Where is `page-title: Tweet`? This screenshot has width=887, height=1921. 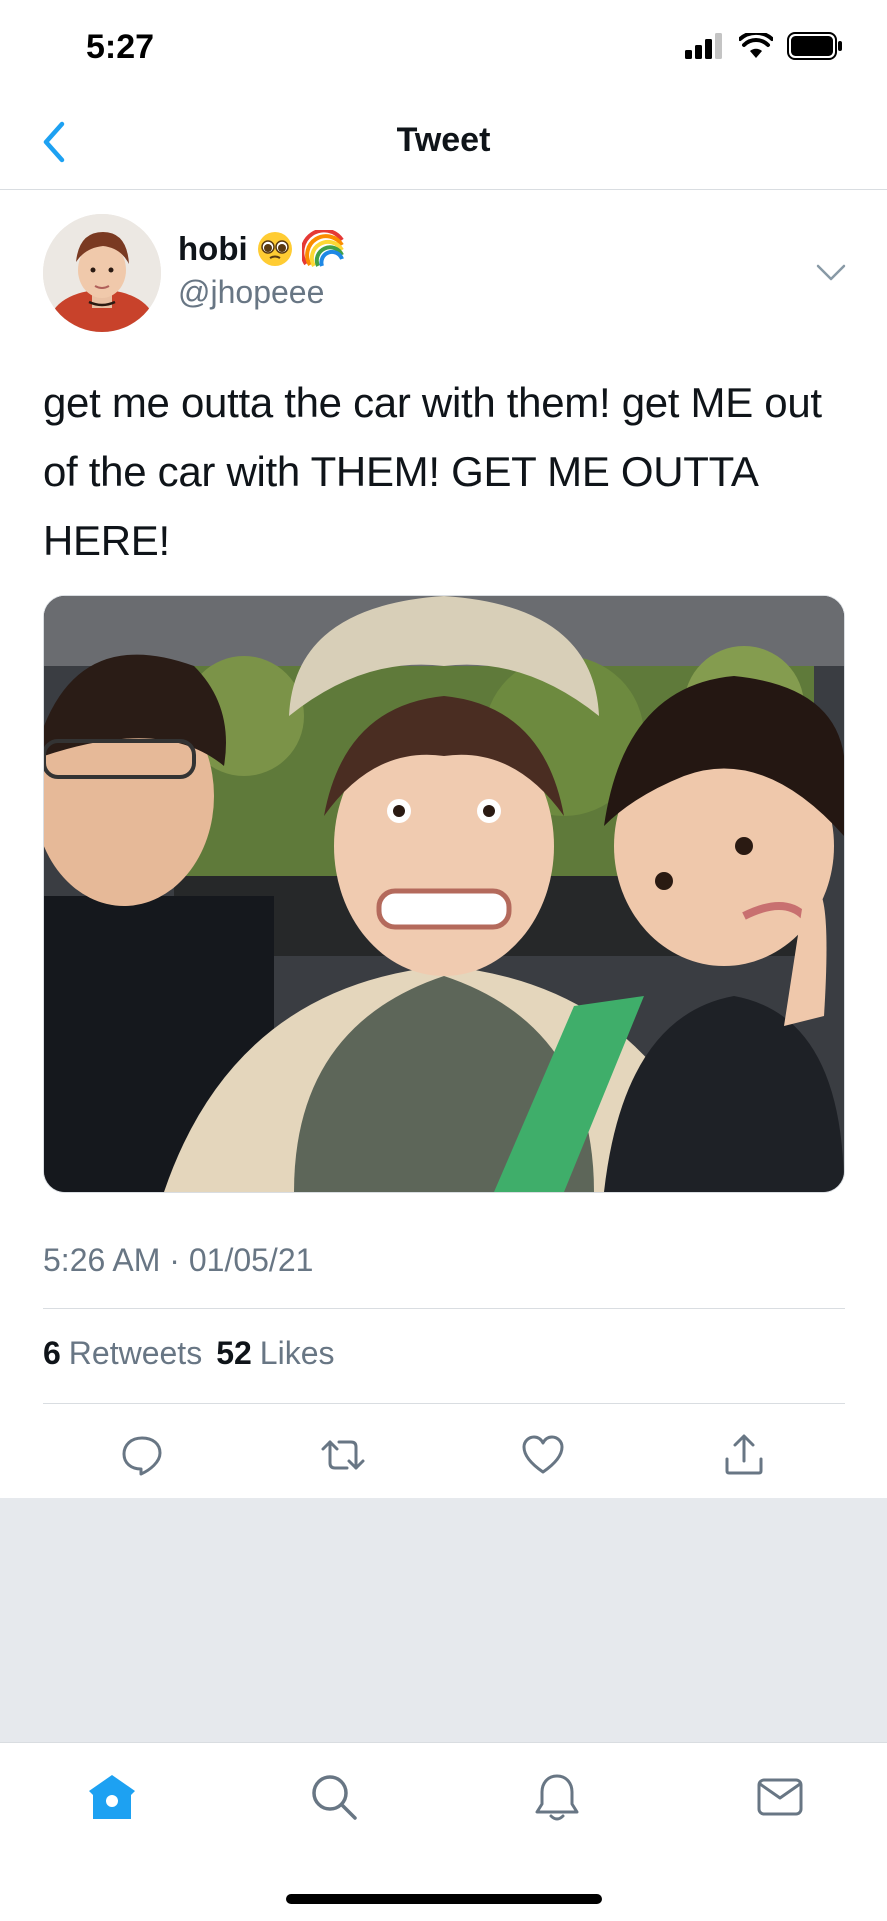
page-title: Tweet is located at coordinates (443, 140).